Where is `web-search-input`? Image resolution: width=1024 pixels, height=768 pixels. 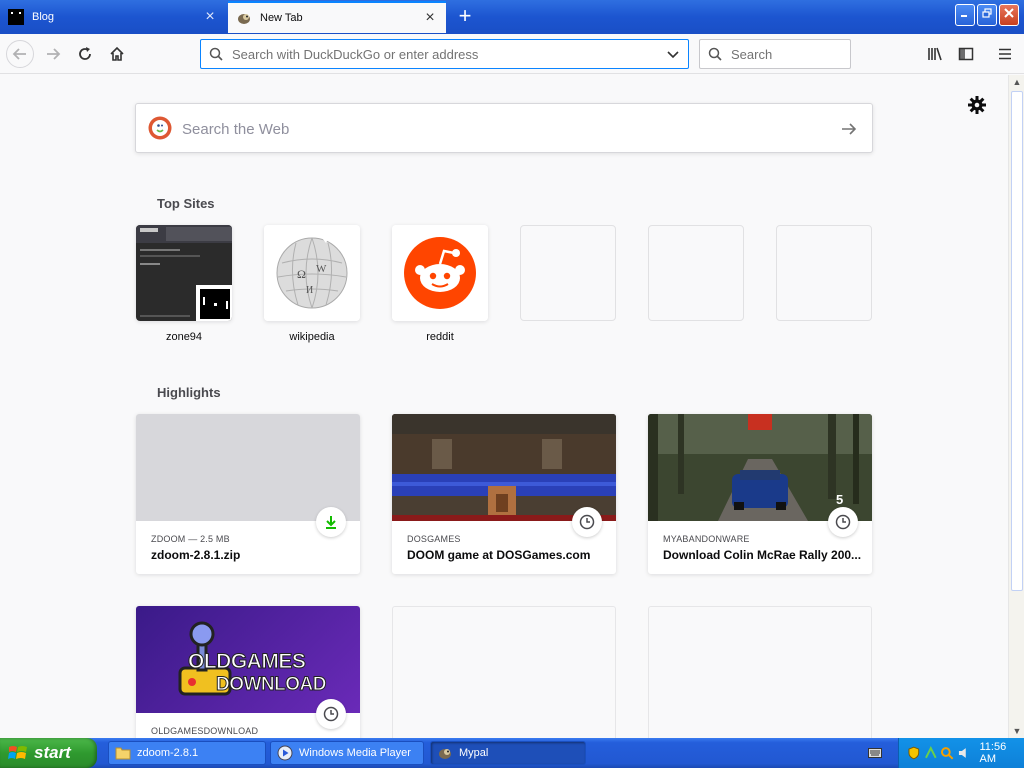
web-search-input is located at coordinates (502, 129).